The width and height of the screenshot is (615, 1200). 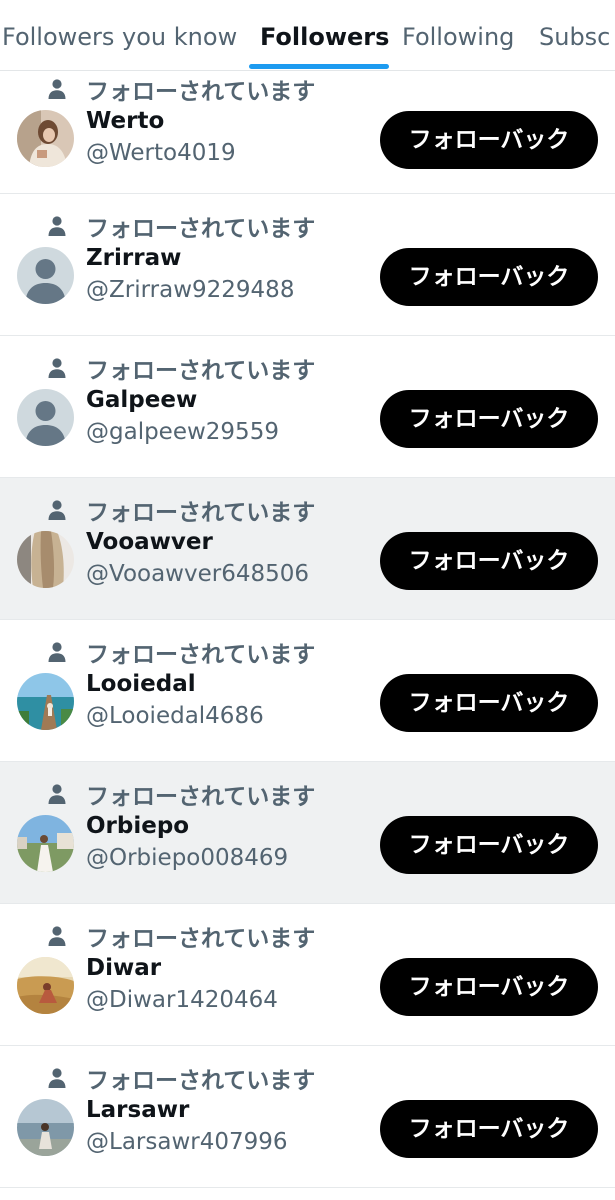 What do you see at coordinates (141, 400) in the screenshot?
I see `display-name: Galpeew` at bounding box center [141, 400].